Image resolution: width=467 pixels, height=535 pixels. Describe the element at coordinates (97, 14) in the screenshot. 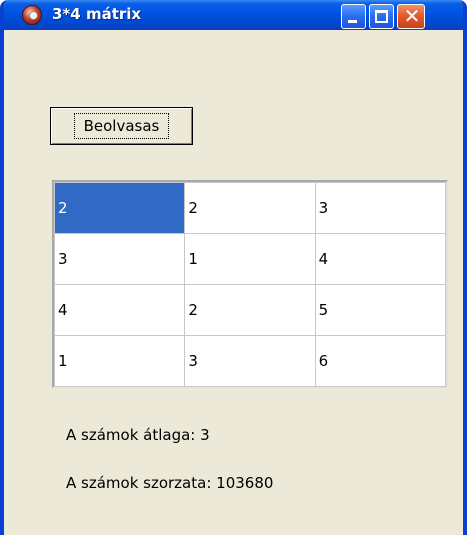

I see `window-title: 3*4 mátrix` at that location.